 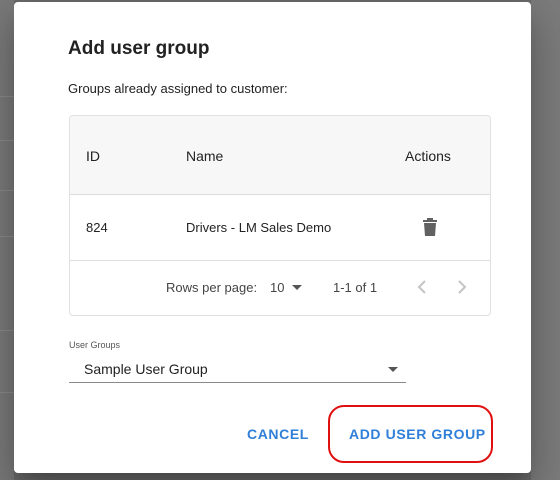 What do you see at coordinates (205, 156) in the screenshot?
I see `column-header-name: Name` at bounding box center [205, 156].